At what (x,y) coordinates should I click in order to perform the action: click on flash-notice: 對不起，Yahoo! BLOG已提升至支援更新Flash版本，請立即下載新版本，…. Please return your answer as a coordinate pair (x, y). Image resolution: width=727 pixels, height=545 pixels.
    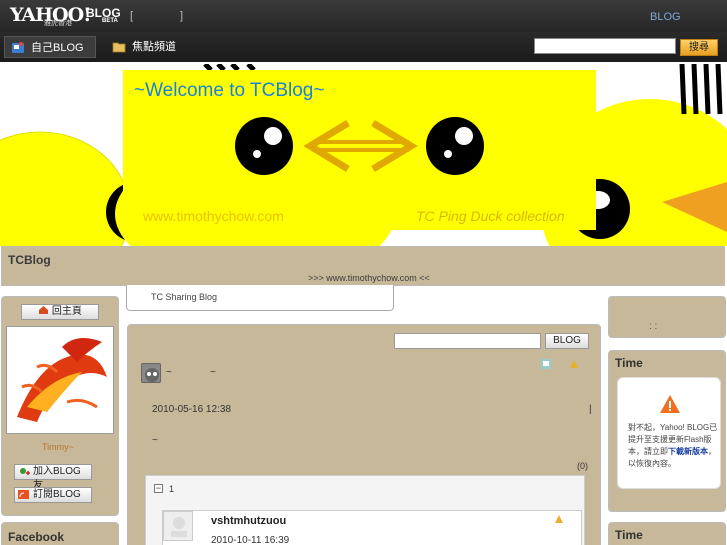
    Looking at the image, I should click on (669, 433).